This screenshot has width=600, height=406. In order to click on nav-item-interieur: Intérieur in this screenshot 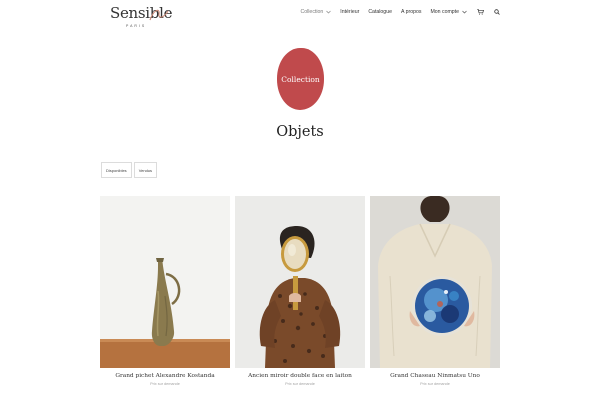, I will do `click(349, 12)`.